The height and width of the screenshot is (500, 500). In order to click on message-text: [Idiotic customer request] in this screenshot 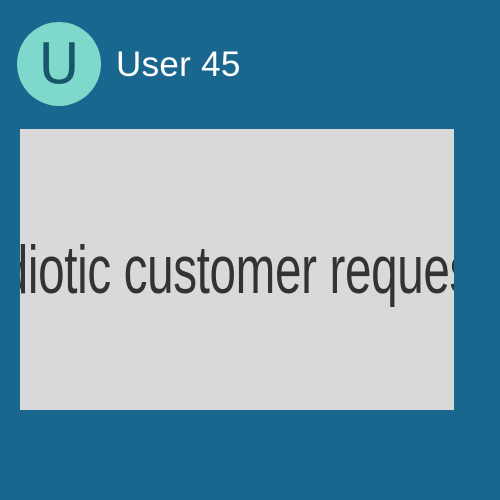, I will do `click(237, 269)`.